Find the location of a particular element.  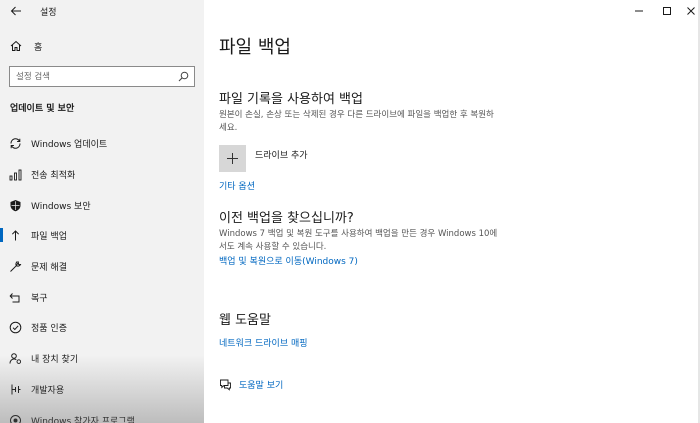

sidebar-item-developer: 개발자용 is located at coordinates (102, 389).